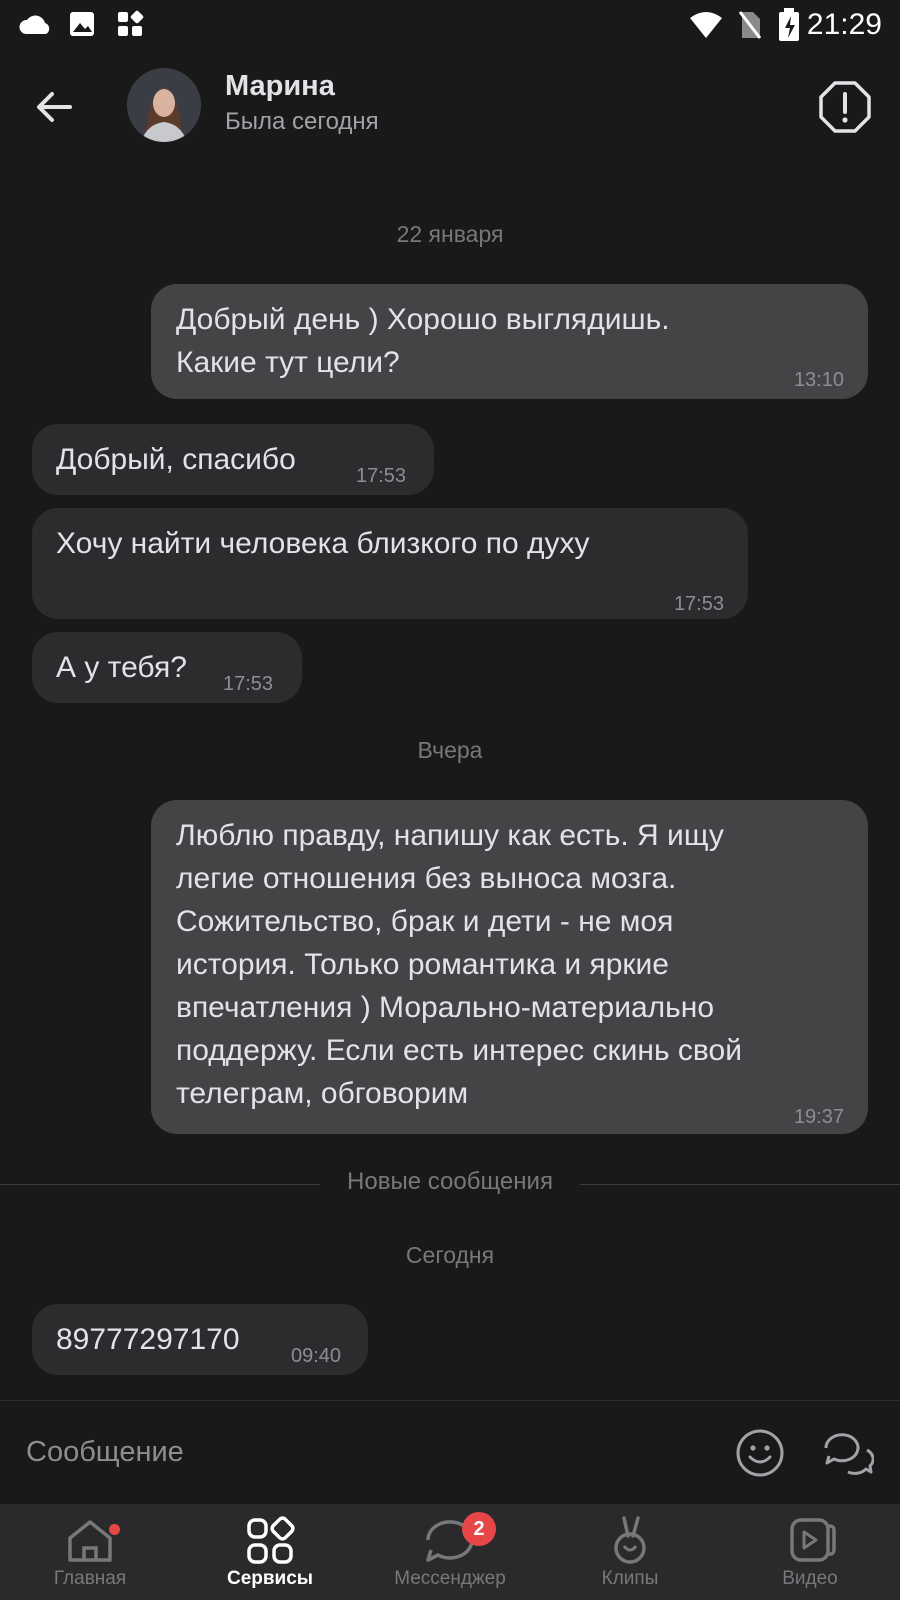 The height and width of the screenshot is (1600, 900). Describe the element at coordinates (425, 921) in the screenshot. I see `message-text-line: Сожительство, брак и дети - не моя` at that location.